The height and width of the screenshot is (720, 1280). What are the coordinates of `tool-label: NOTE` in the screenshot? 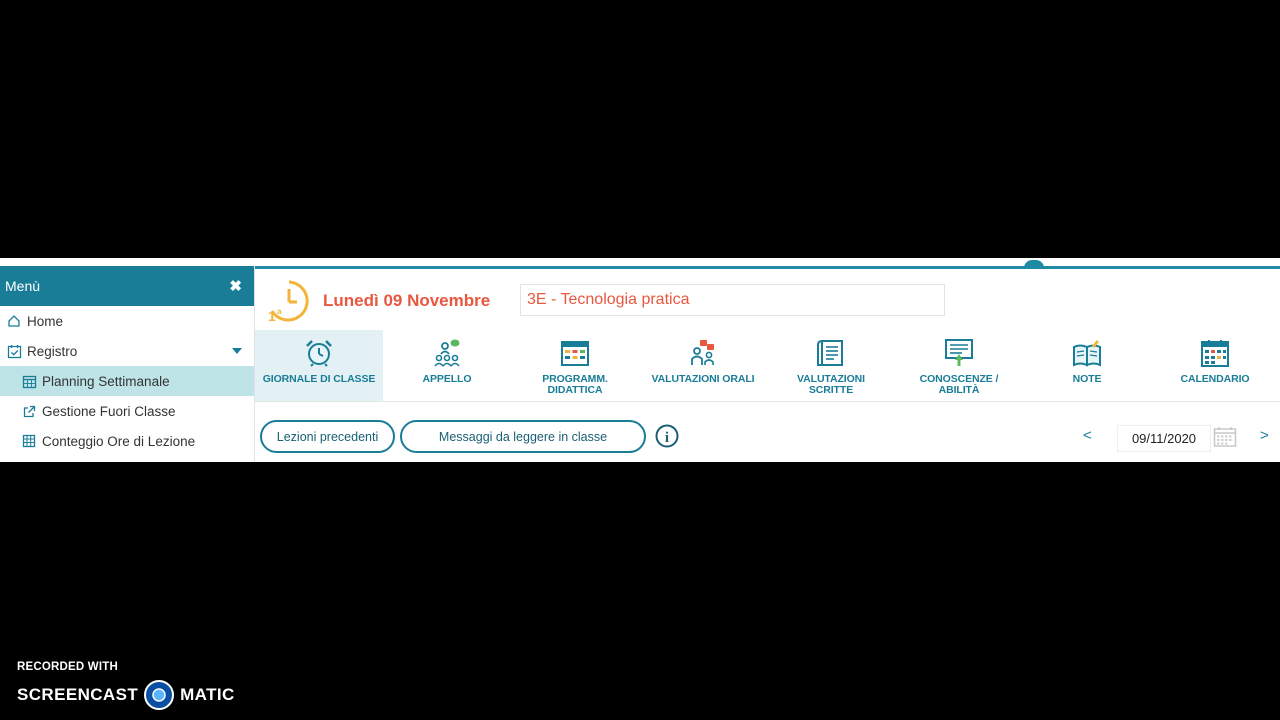 It's located at (1087, 379).